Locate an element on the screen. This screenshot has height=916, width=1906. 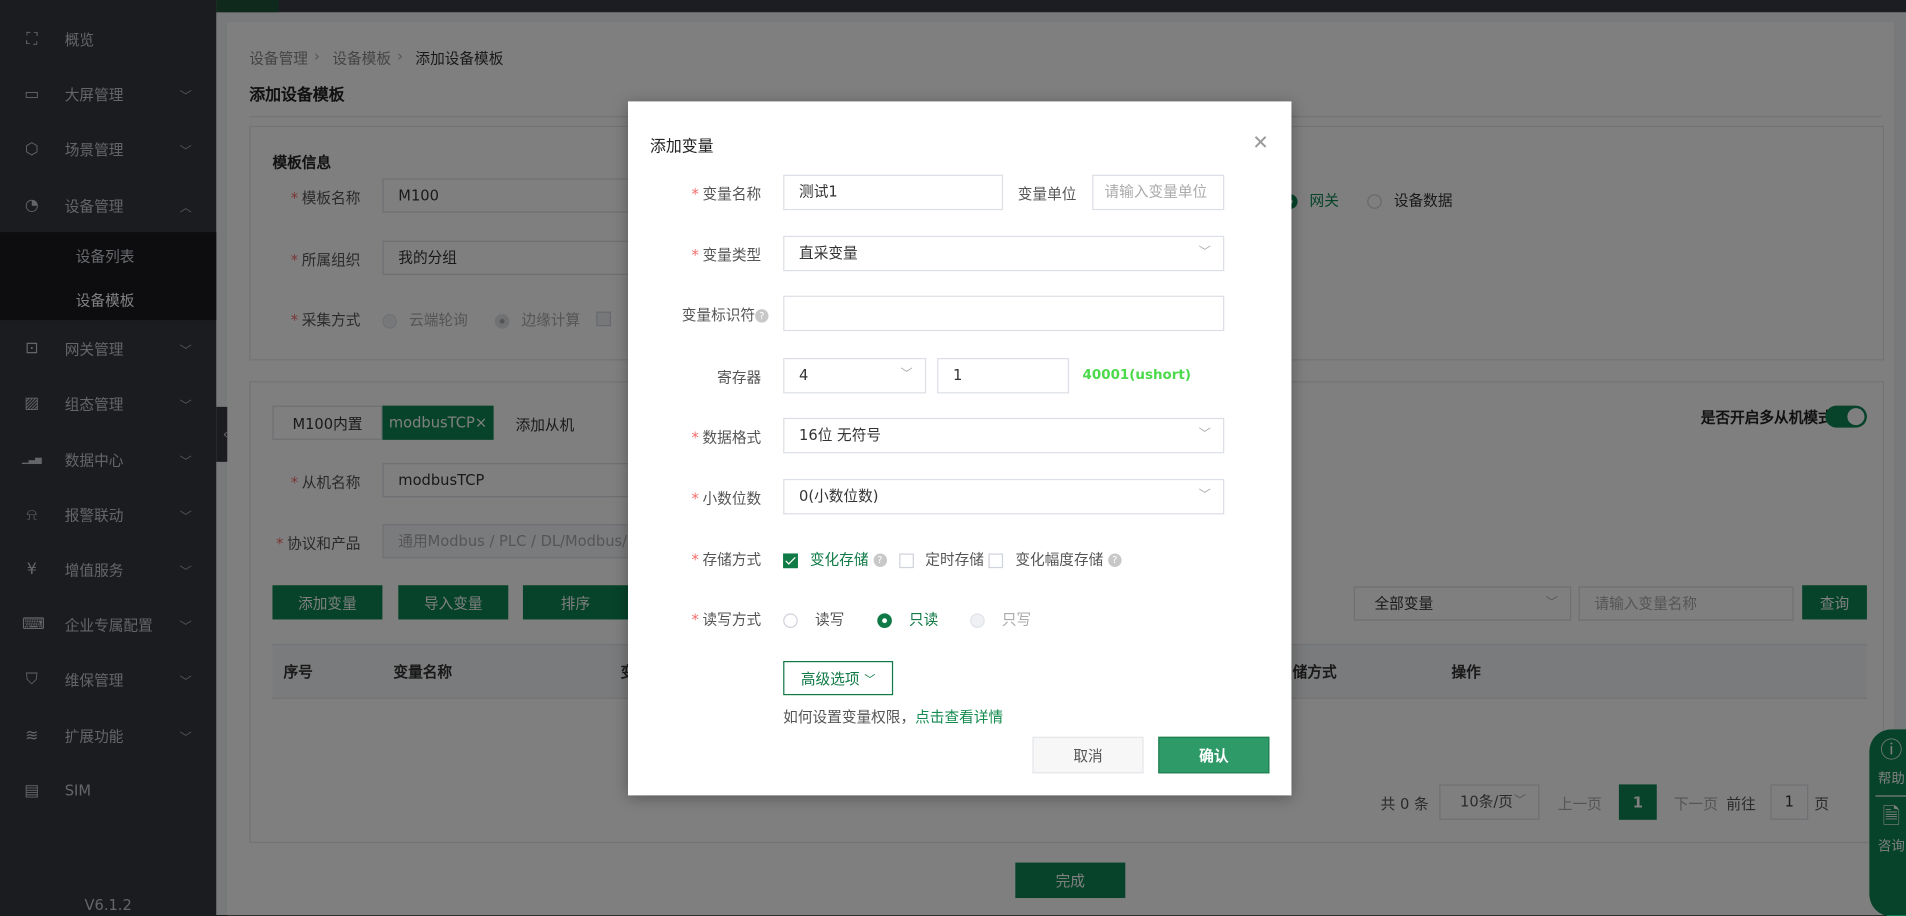
register-hint: 40001(ushort) is located at coordinates (1136, 374).